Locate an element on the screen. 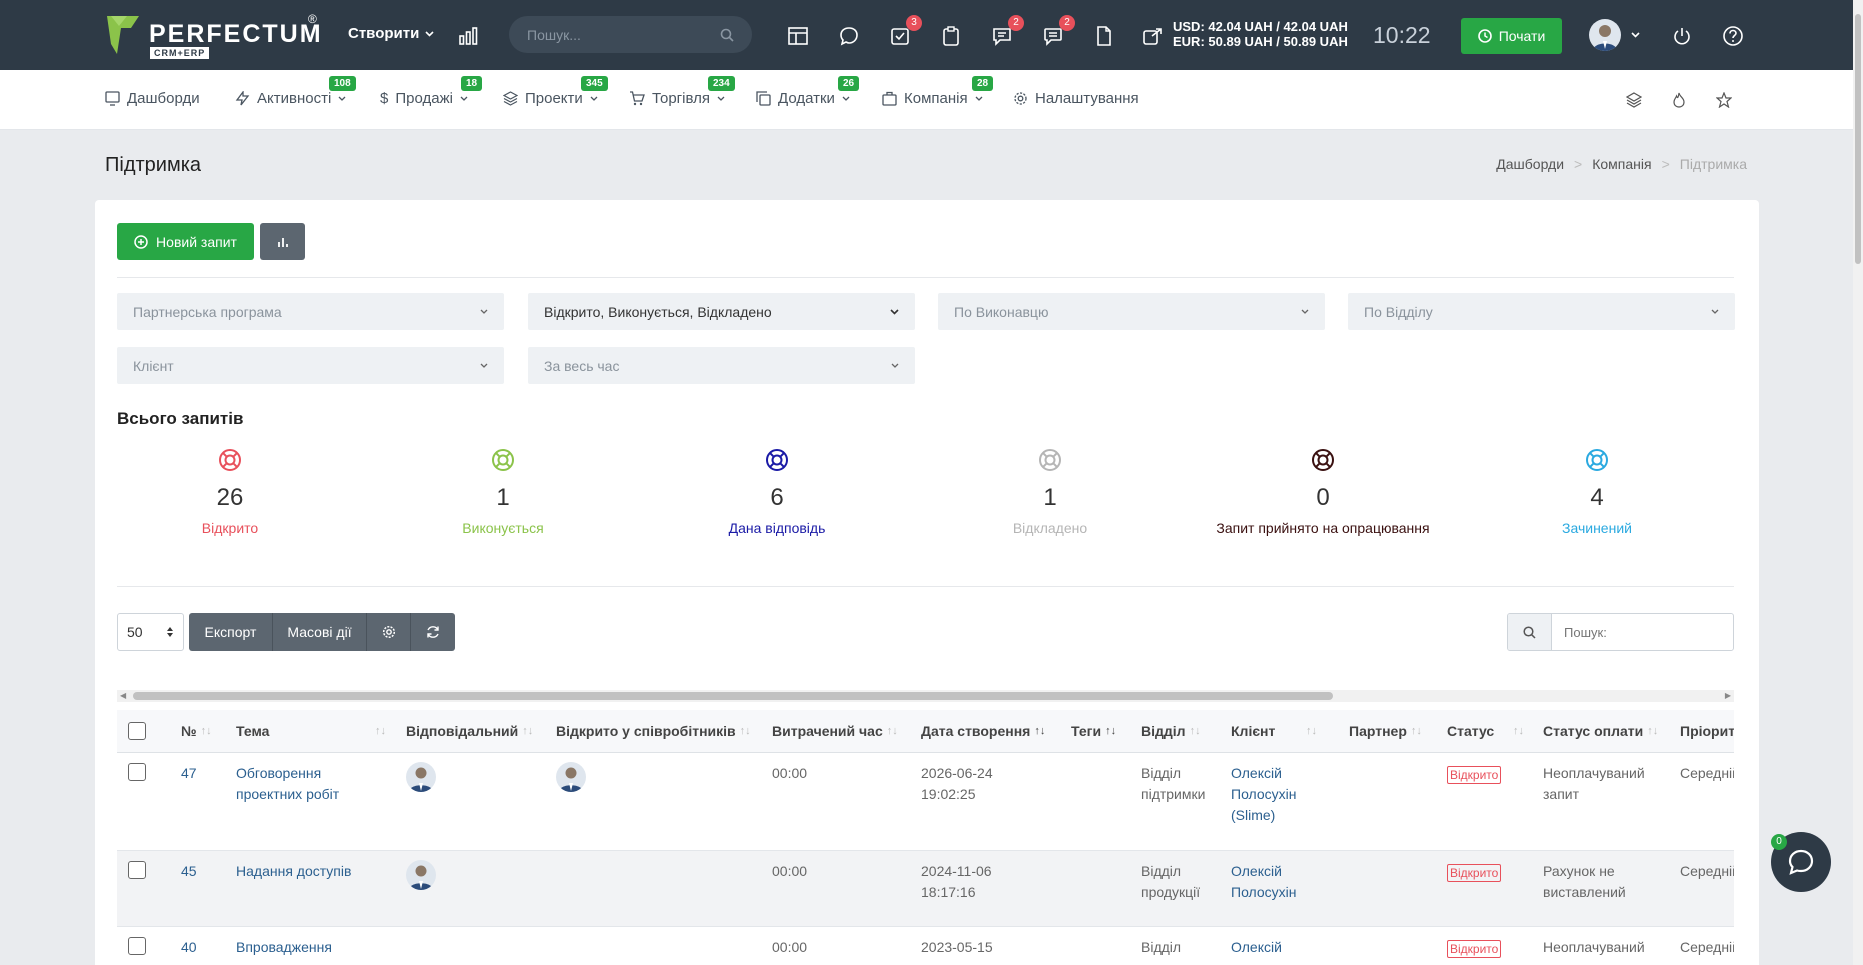 The height and width of the screenshot is (965, 1863). client-link: Олексій Полосухін is located at coordinates (1264, 882).